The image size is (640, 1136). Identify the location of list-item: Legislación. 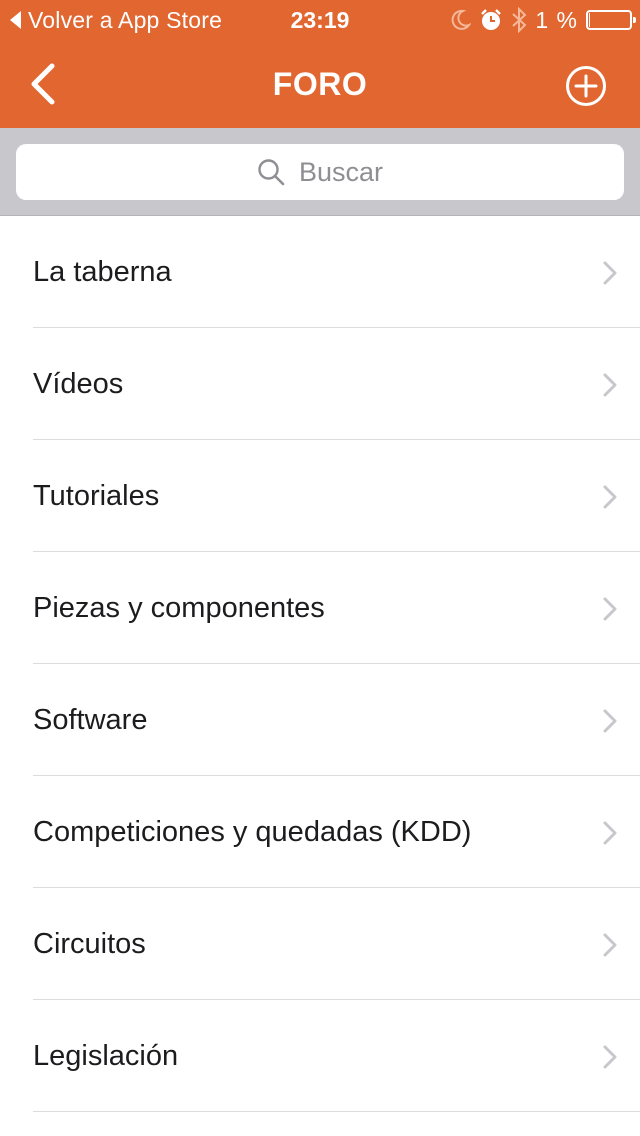
(320, 1056).